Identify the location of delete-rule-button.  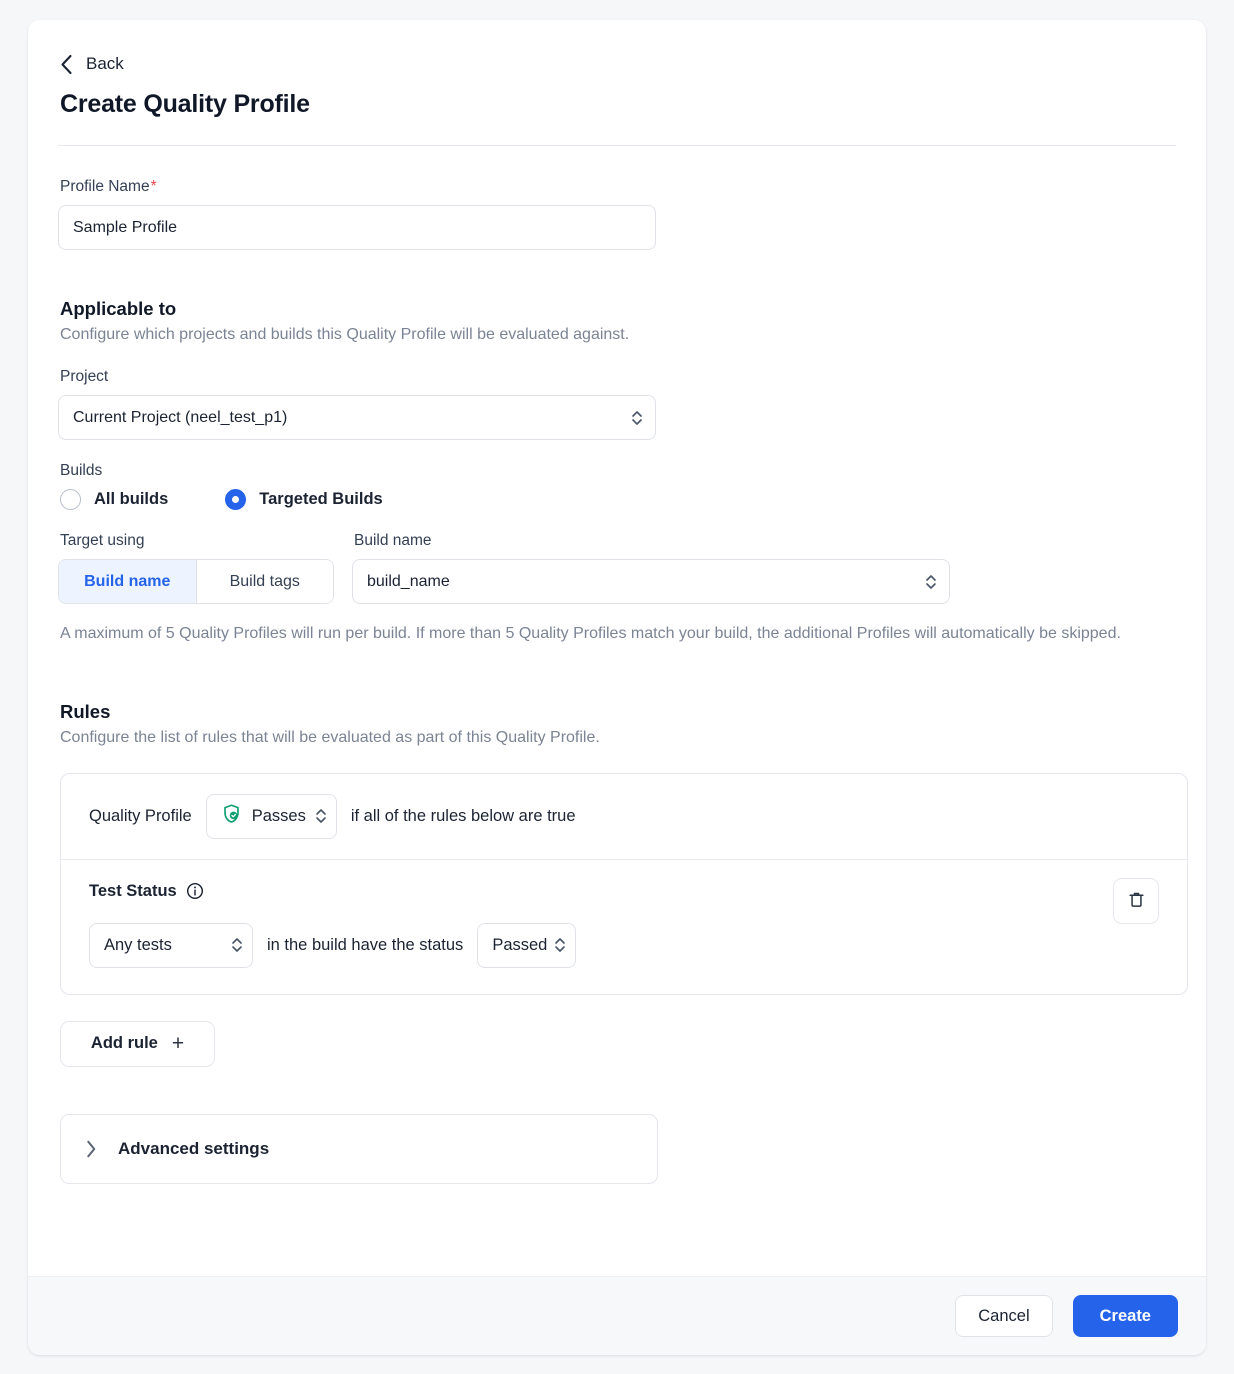
(1136, 900).